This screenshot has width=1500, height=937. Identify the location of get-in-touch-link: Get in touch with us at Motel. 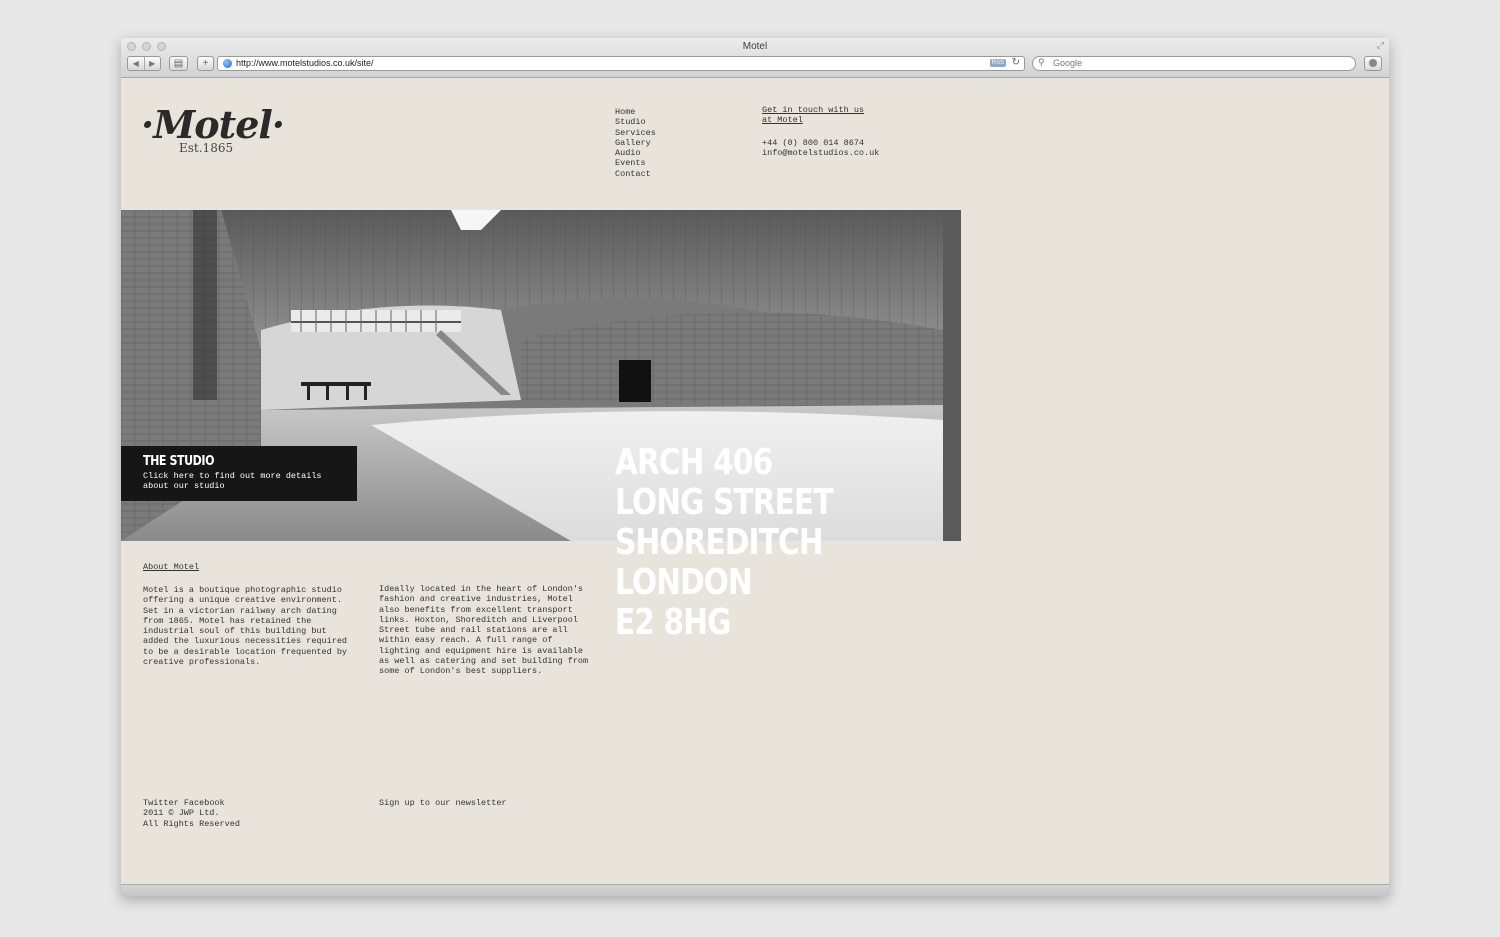
(822, 115).